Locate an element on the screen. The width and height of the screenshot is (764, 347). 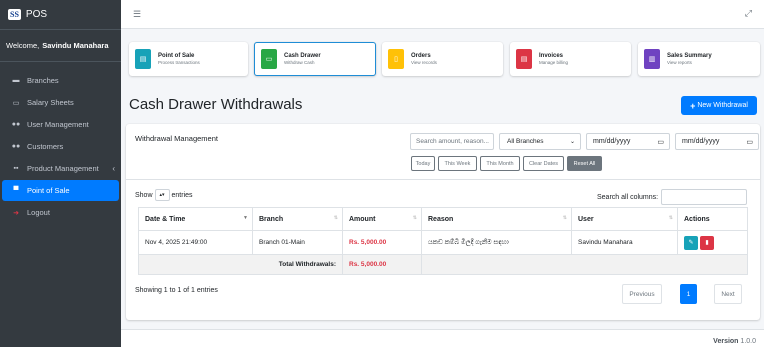
show-label: Show is located at coordinates (144, 195).